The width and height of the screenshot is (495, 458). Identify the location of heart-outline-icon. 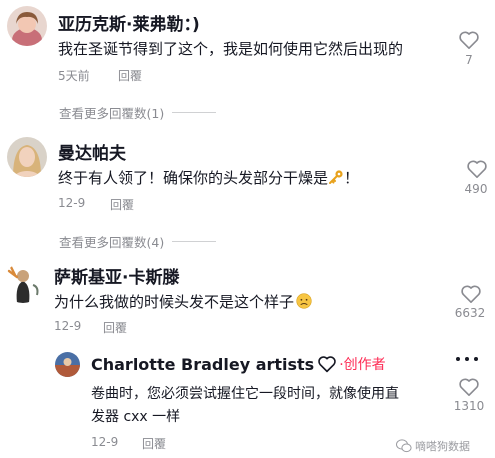
(327, 364).